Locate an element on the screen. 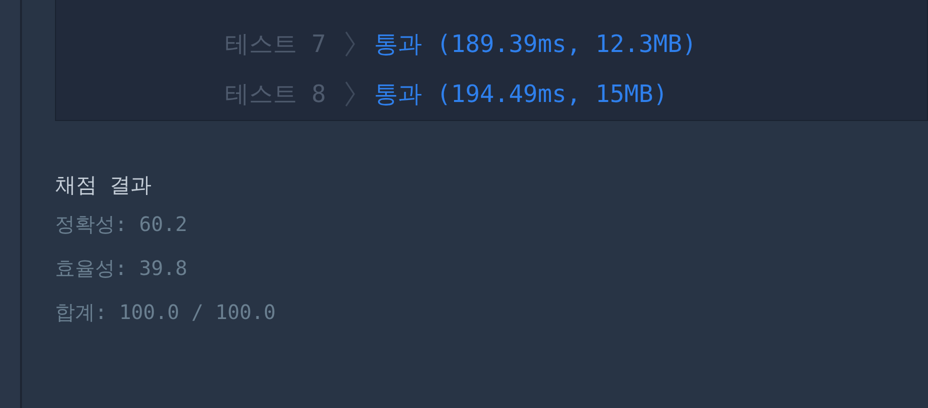  score-line: 효율성: 39.8 is located at coordinates (121, 268).